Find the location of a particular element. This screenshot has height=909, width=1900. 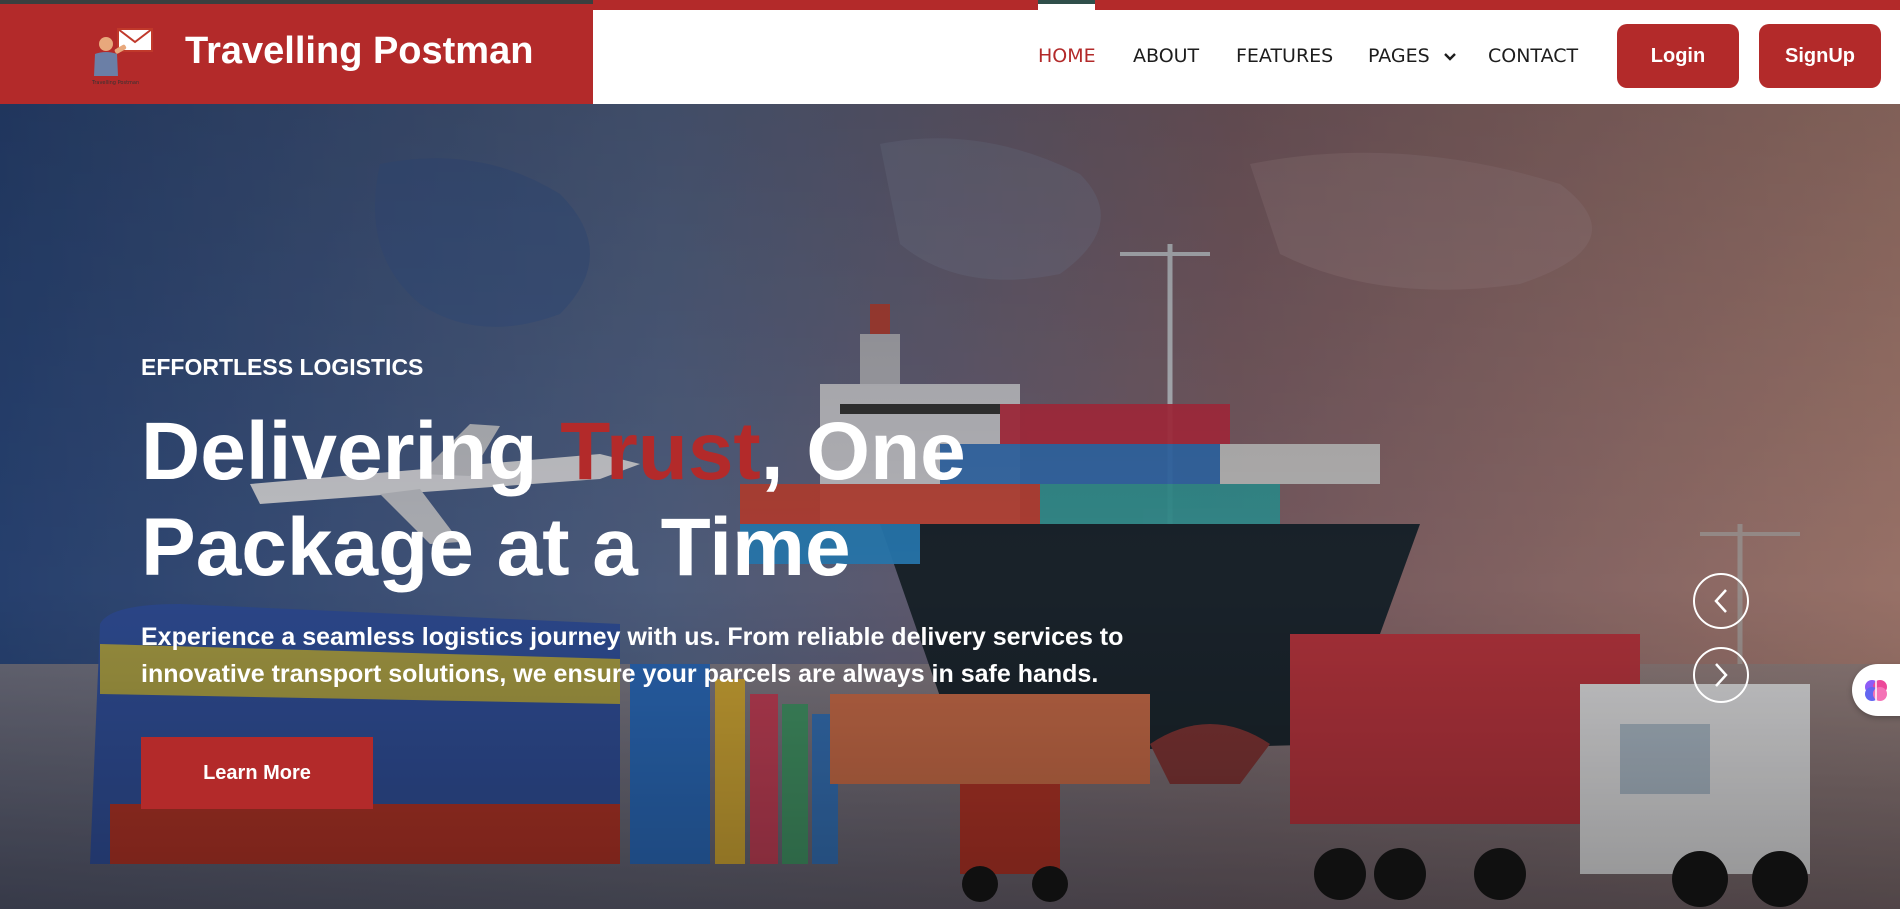

brand-block: Travelling Postman Travelling Postman is located at coordinates (296, 52).